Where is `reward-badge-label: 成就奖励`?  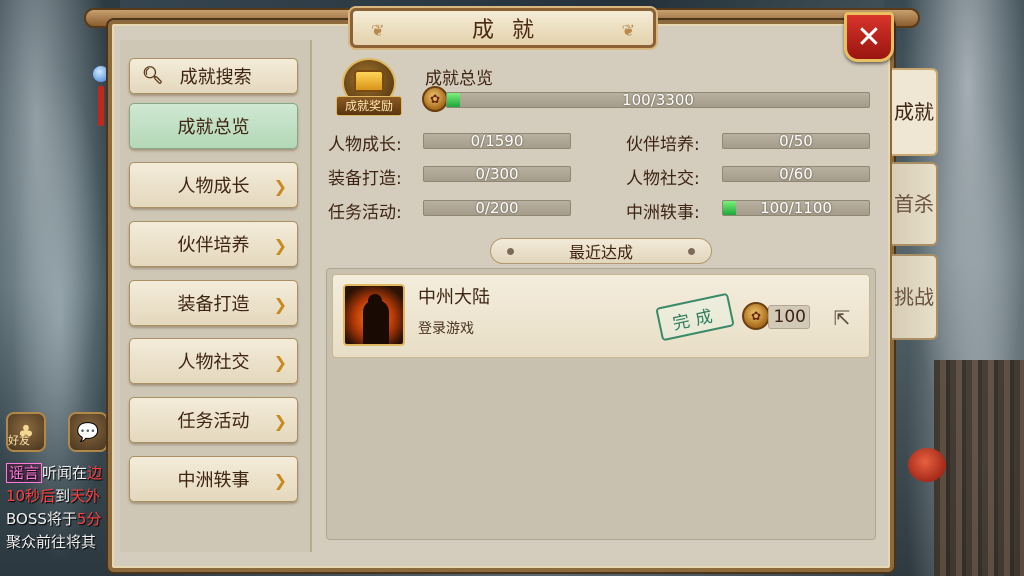
reward-badge-label: 成就奖励 is located at coordinates (369, 106).